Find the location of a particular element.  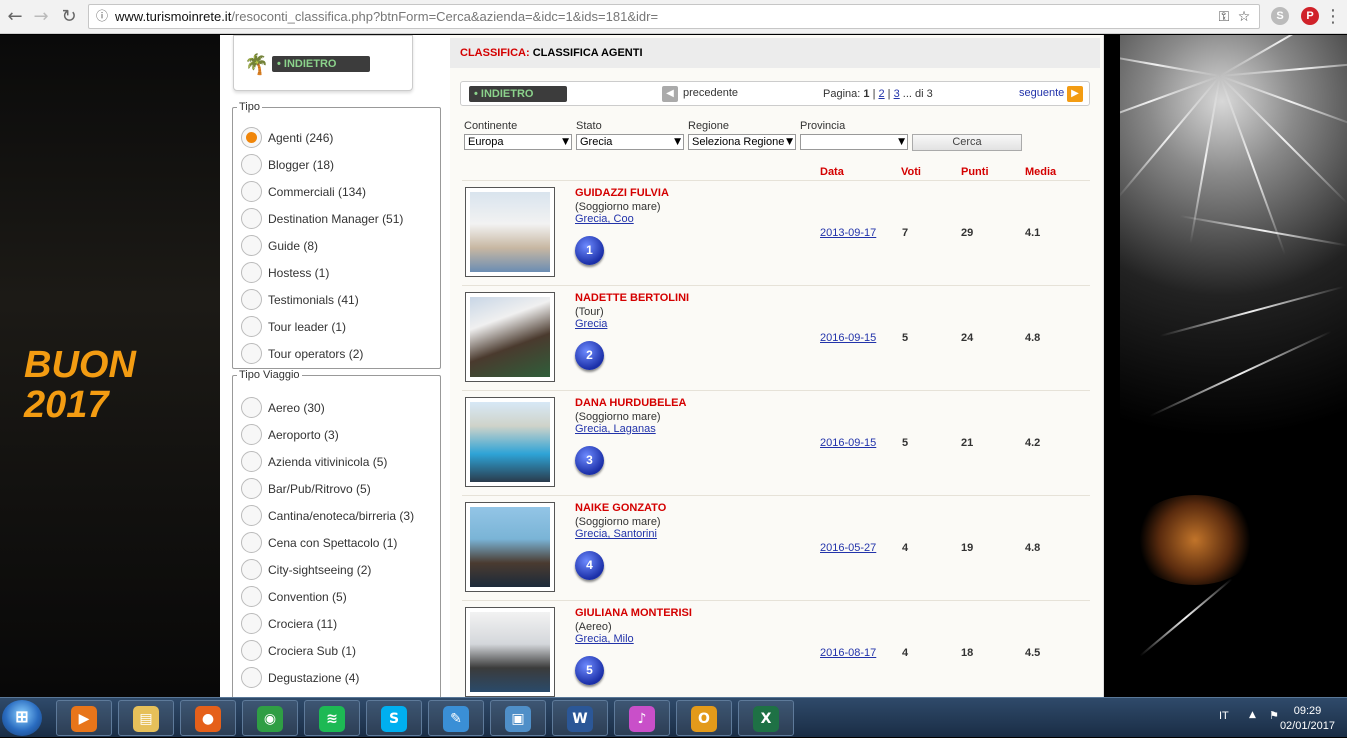

back-arrow-icon: ← is located at coordinates (15, 17).